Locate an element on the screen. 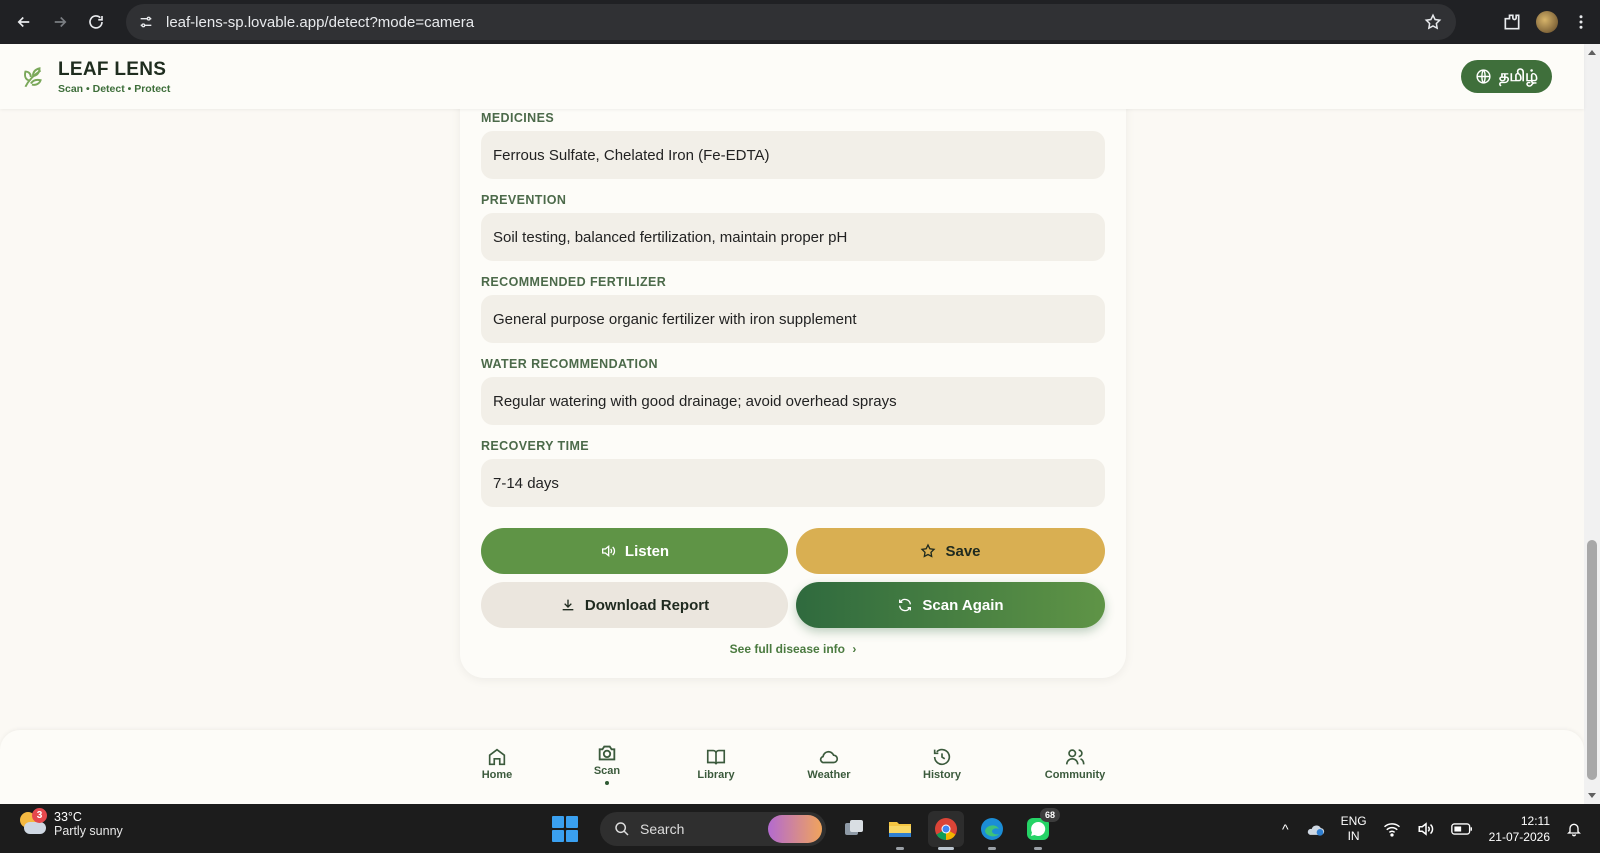 This screenshot has height=853, width=1600. windows-start-icon is located at coordinates (565, 829).